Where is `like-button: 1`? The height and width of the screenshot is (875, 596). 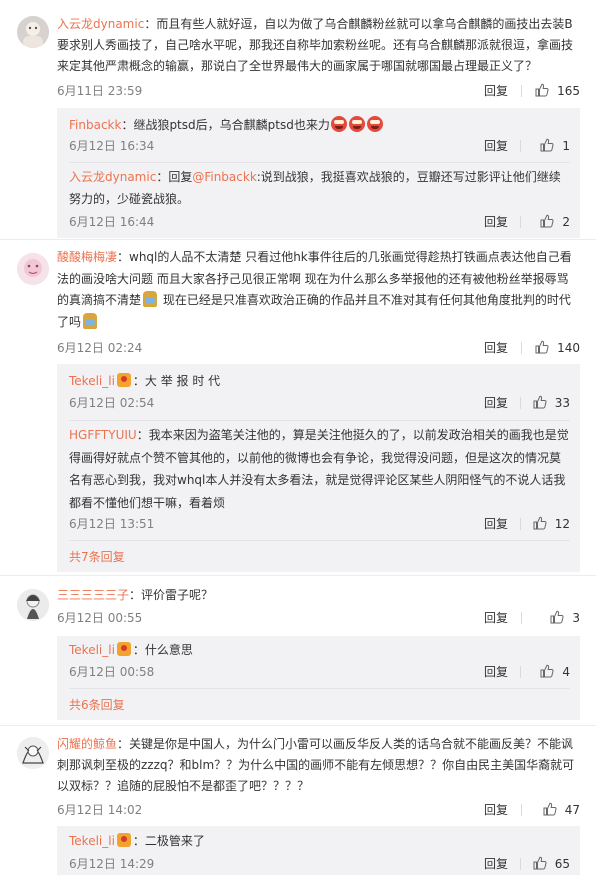 like-button: 1 is located at coordinates (555, 146).